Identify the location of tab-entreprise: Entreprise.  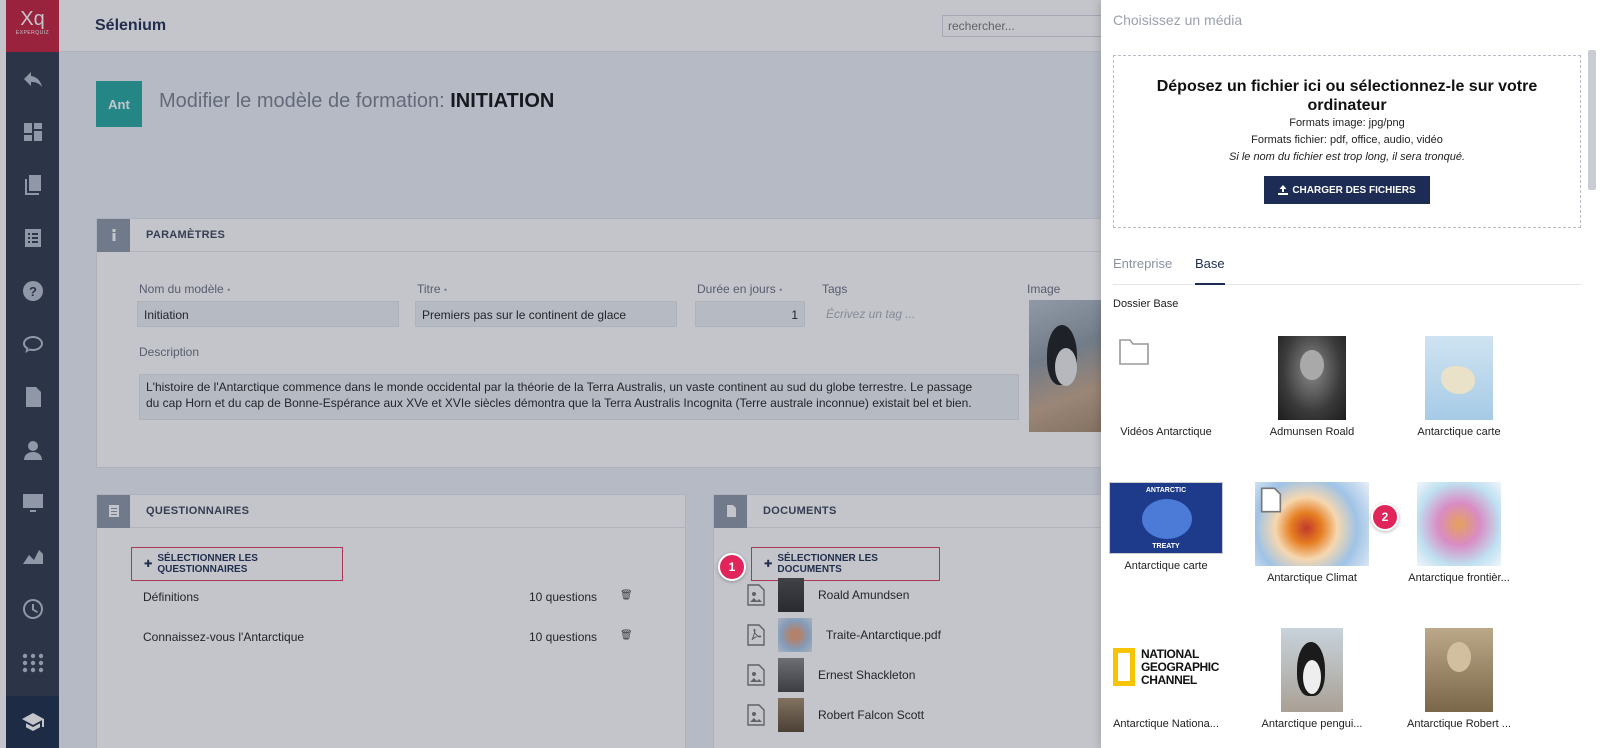
(1142, 270).